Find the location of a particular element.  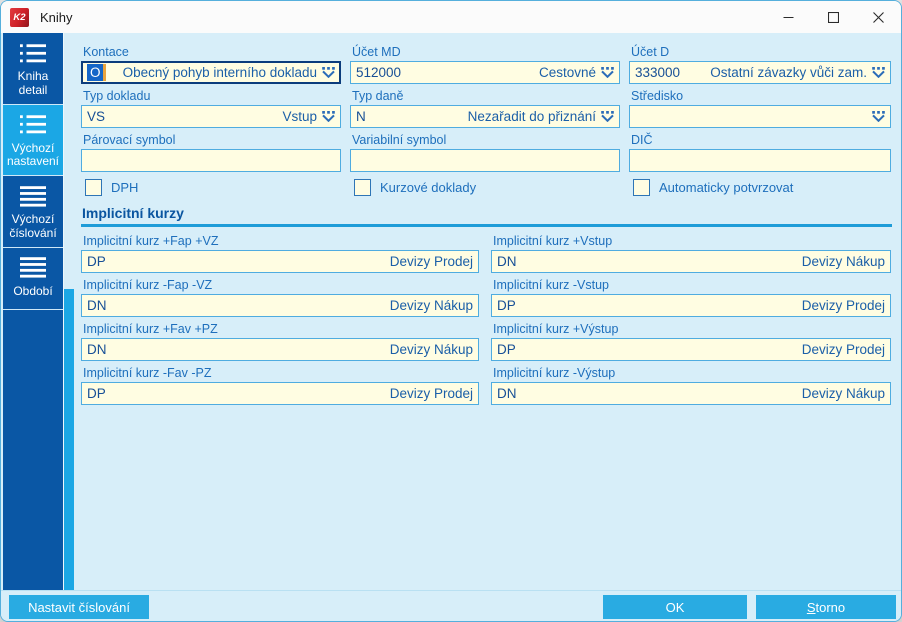

sidebar-accent-strip is located at coordinates (69, 439).